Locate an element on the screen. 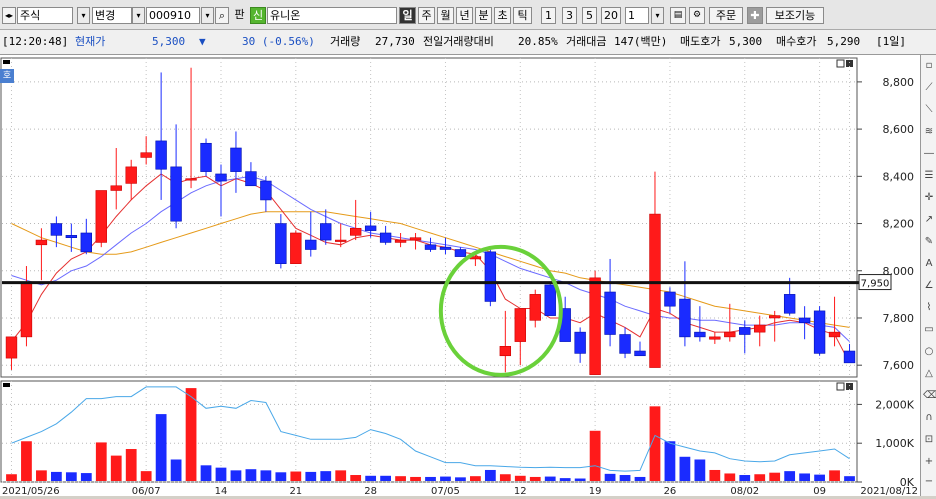 This screenshot has height=499, width=936. market-type-select: 주식 is located at coordinates (45, 15).